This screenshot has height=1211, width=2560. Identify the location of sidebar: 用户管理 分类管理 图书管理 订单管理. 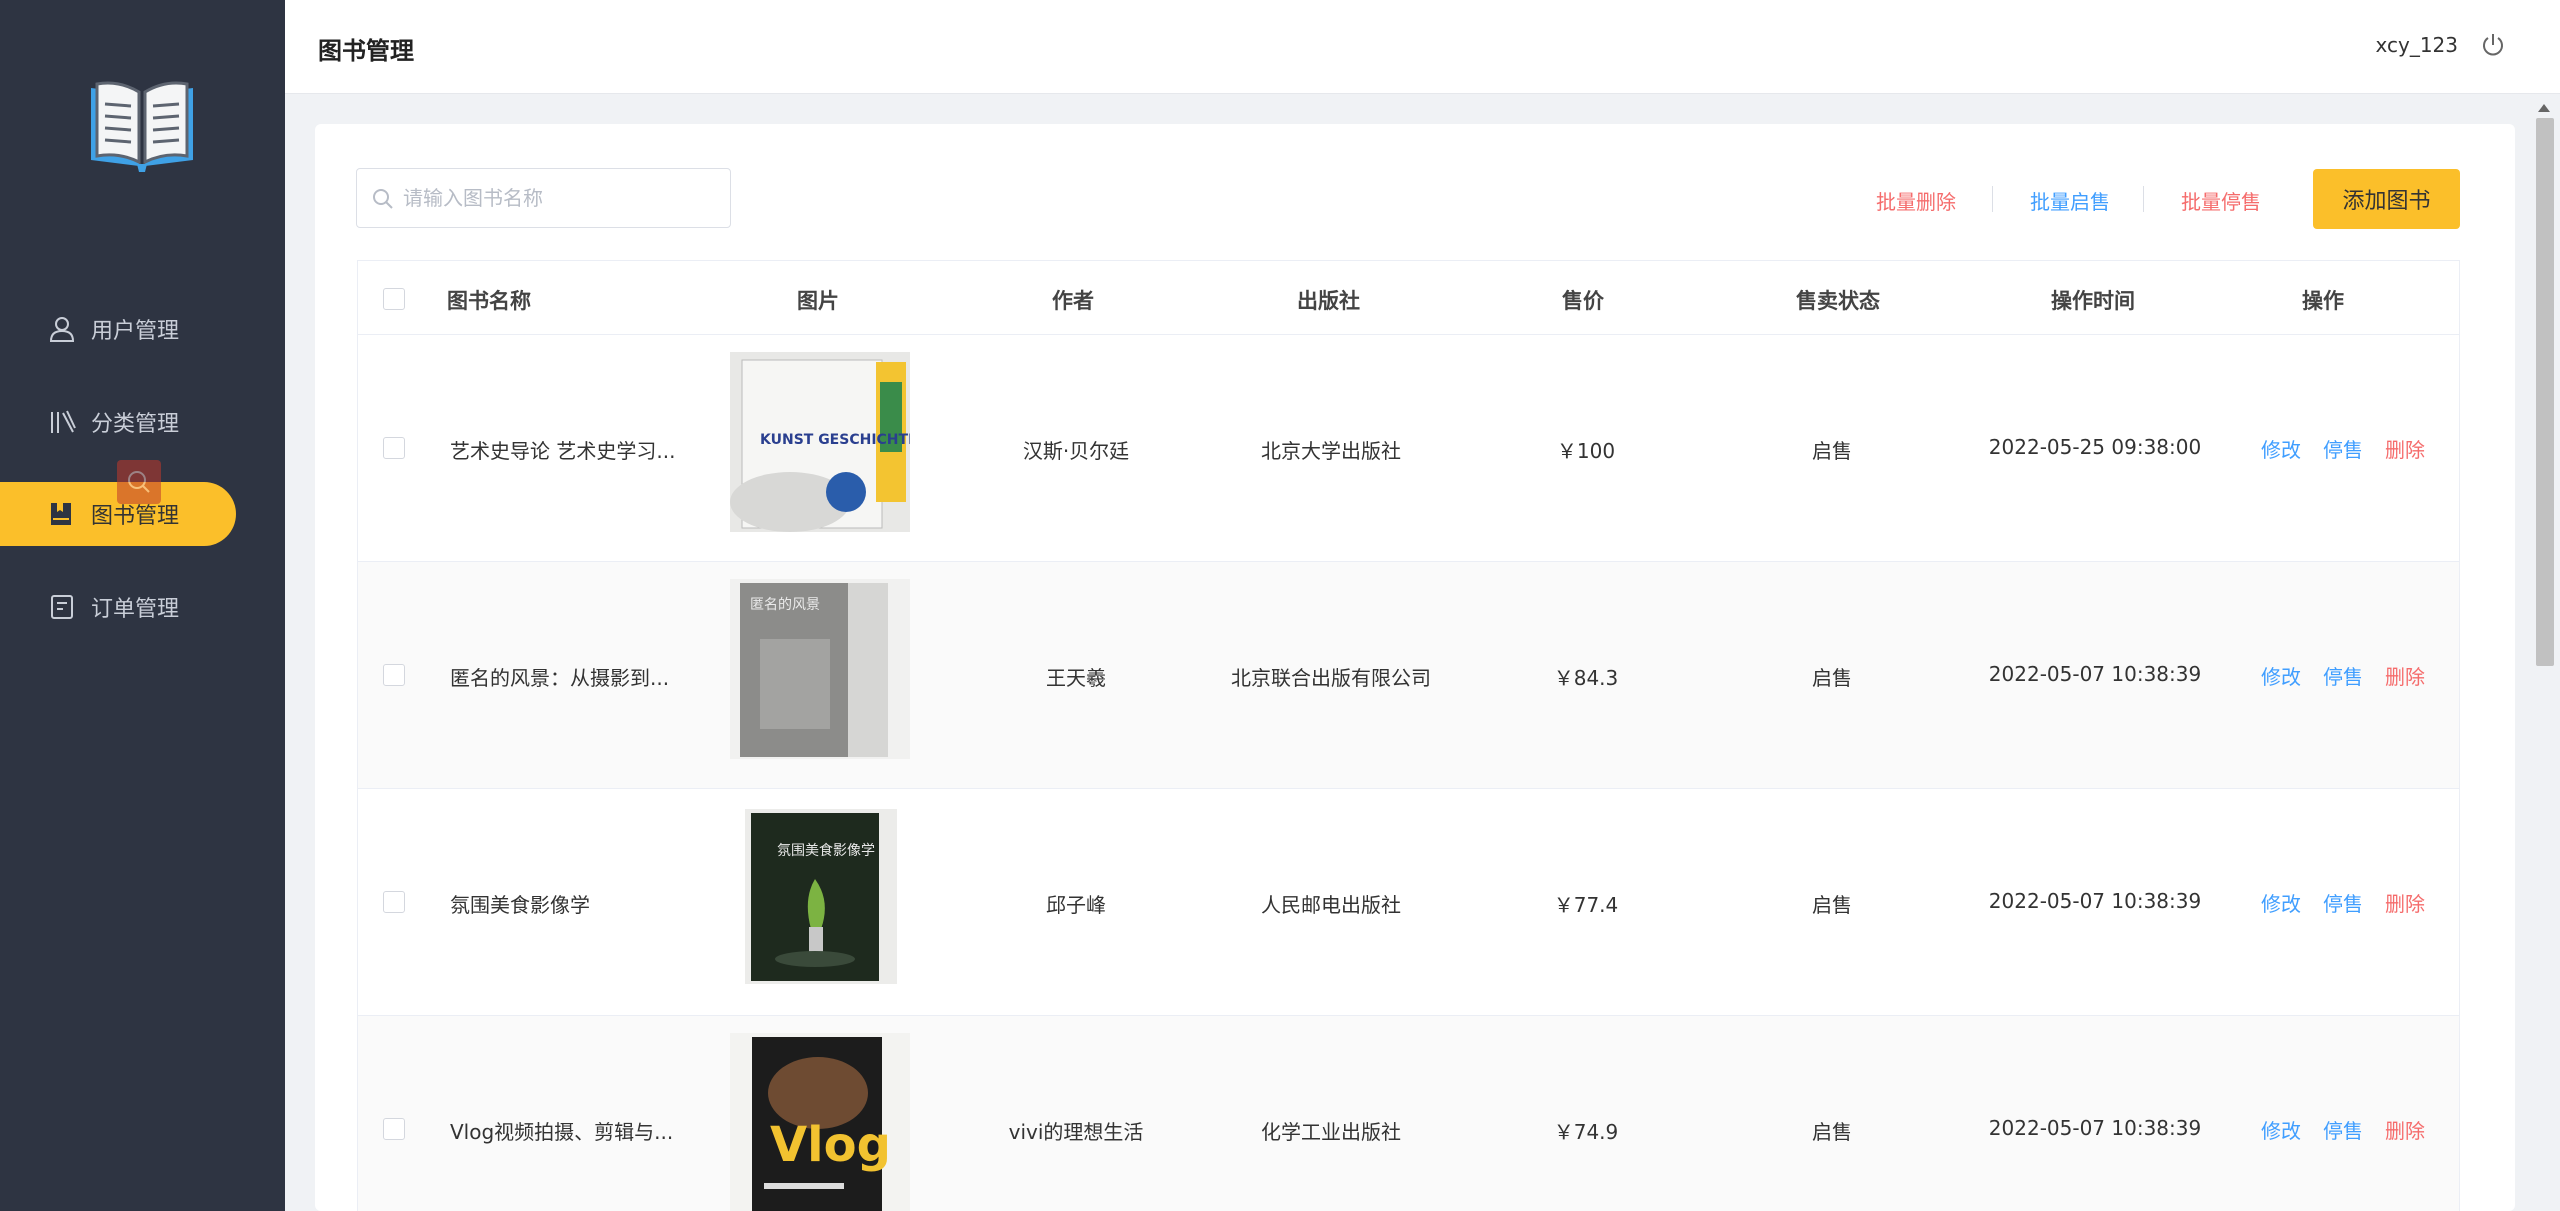
(142, 605).